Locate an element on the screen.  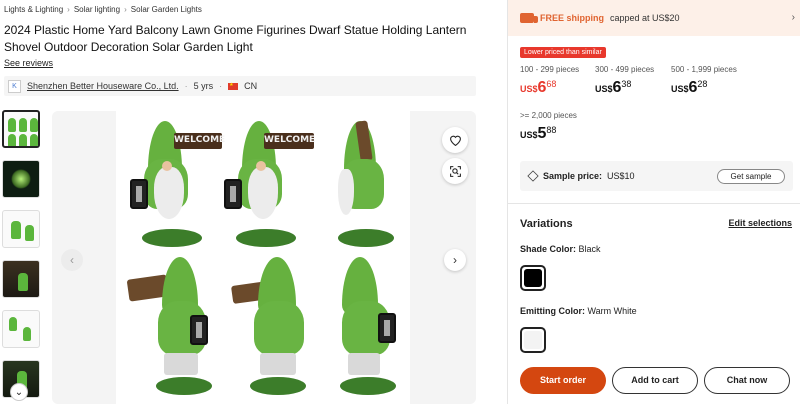
price-tier: >= 2,000 pieces US$ 5 88 is located at coordinates (548, 127).